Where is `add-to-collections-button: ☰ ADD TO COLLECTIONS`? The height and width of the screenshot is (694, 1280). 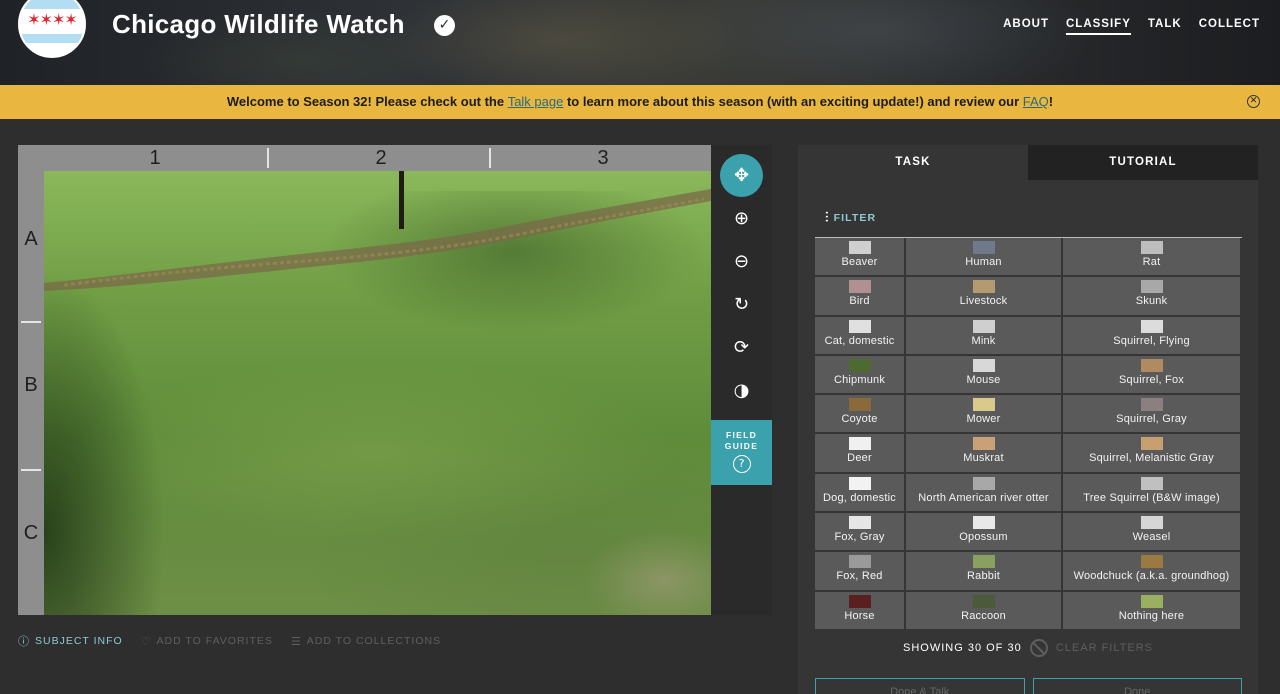 add-to-collections-button: ☰ ADD TO COLLECTIONS is located at coordinates (366, 641).